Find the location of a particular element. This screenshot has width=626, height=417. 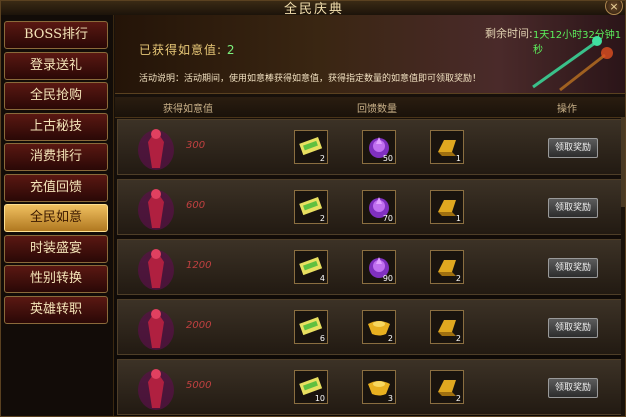

sidebar-item: 登录送礼 is located at coordinates (56, 65).